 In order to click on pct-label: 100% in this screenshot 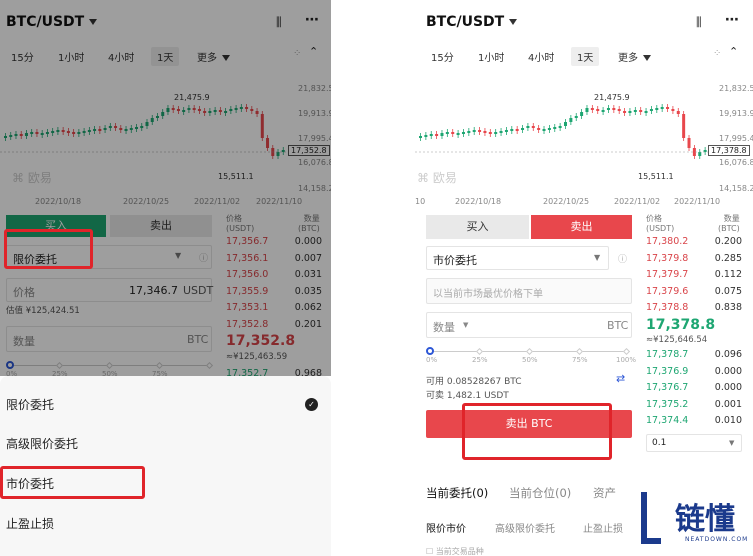, I will do `click(626, 360)`.